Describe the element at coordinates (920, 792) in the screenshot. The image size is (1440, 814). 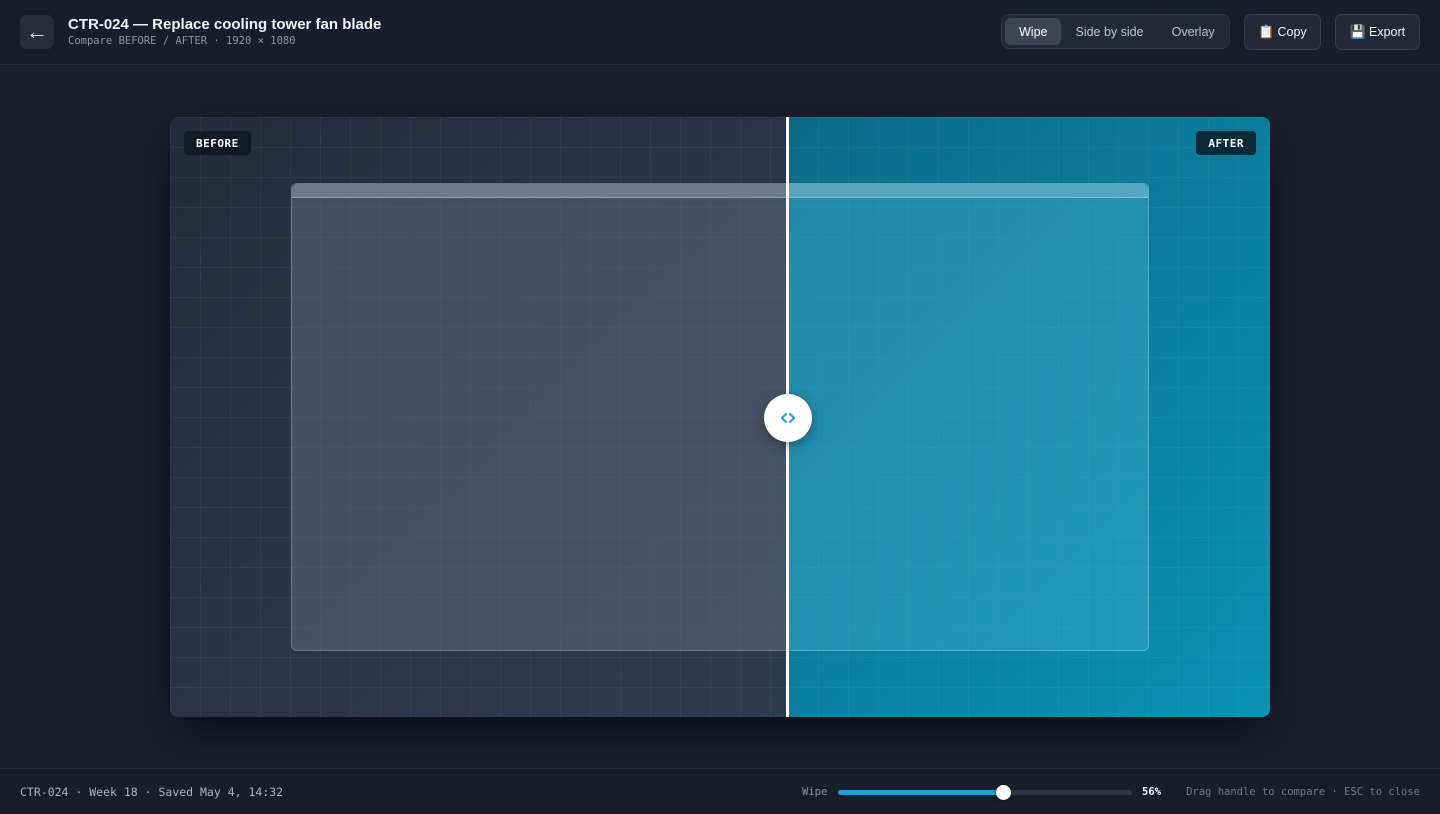
I see `wipe-slider-fill` at that location.